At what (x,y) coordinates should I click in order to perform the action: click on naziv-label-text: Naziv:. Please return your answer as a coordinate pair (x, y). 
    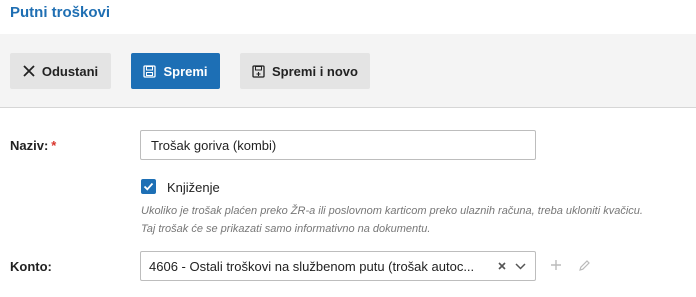
    Looking at the image, I should click on (29, 145).